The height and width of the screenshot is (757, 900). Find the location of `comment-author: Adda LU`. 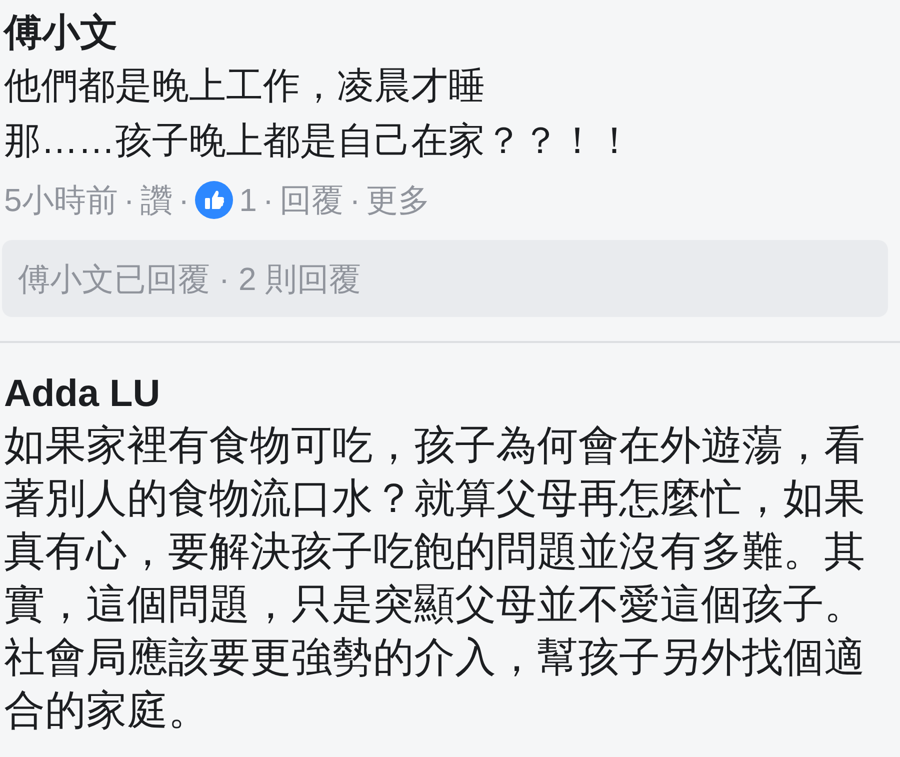

comment-author: Adda LU is located at coordinates (450, 394).